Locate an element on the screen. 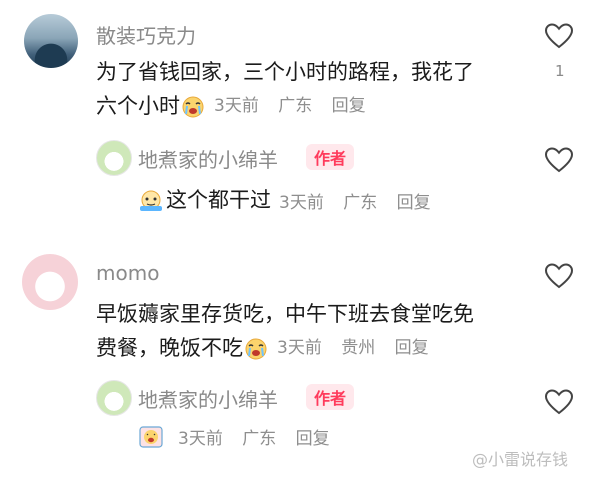 The width and height of the screenshot is (600, 477). comment-meta: 3天前 贵州 回复 is located at coordinates (360, 348).